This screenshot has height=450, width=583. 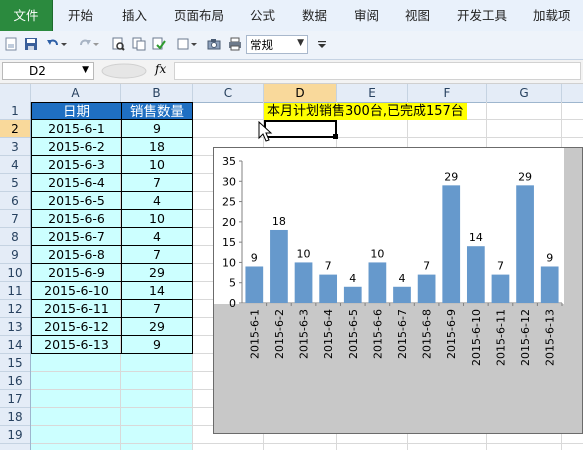 I want to click on number-format-select: 常规 ▼, so click(x=277, y=44).